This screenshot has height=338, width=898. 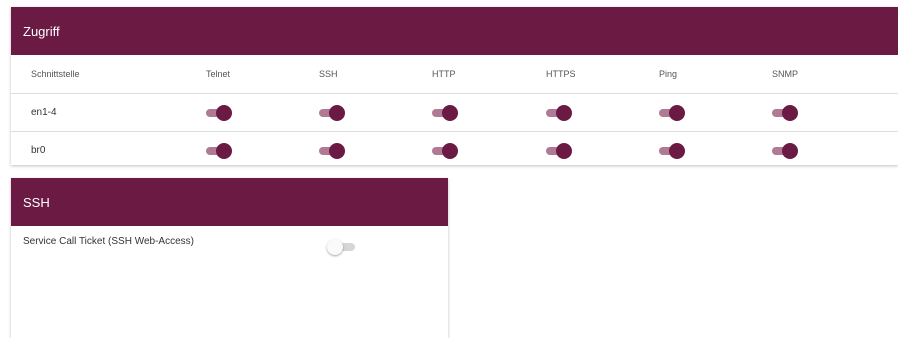 What do you see at coordinates (602, 74) in the screenshot?
I see `column-header-https: HTTPS` at bounding box center [602, 74].